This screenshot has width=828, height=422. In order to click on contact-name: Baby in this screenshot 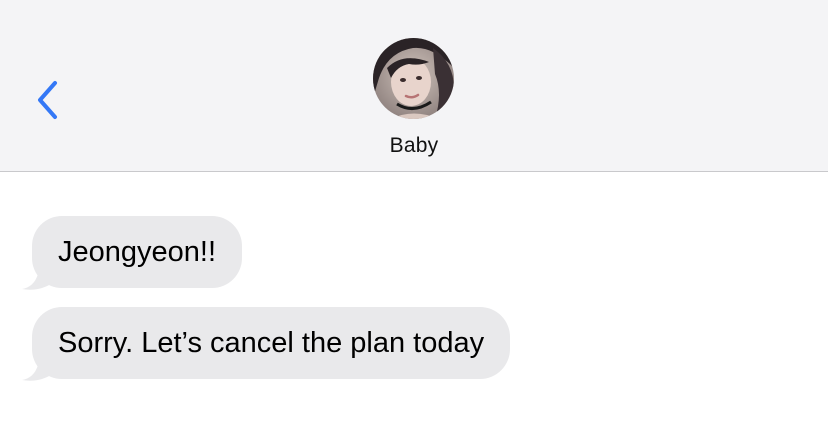, I will do `click(414, 146)`.